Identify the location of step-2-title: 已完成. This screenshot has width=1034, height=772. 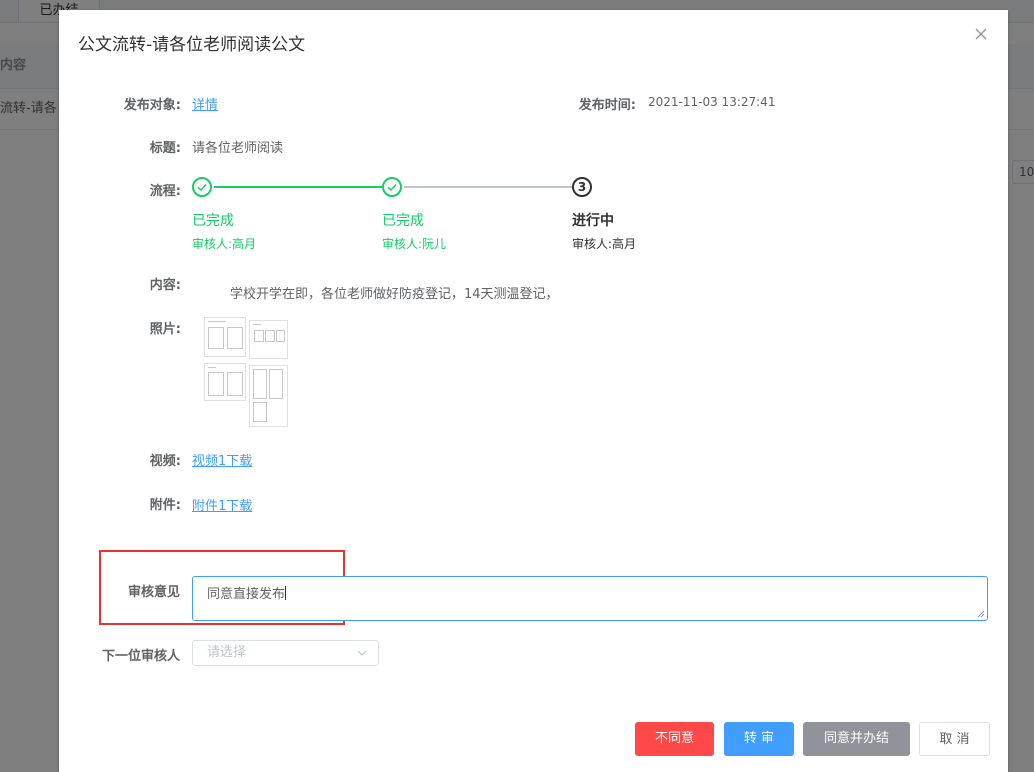
(403, 221).